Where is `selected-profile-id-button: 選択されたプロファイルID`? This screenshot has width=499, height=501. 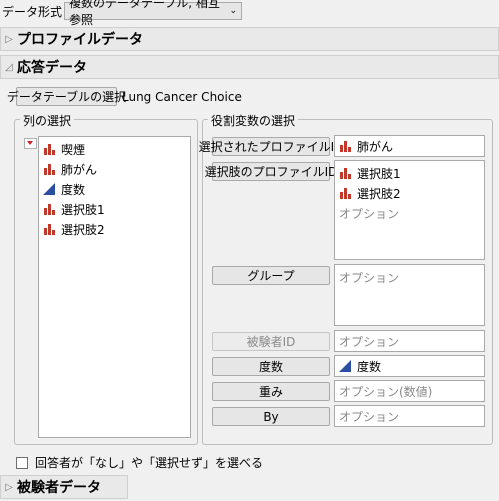
selected-profile-id-button: 選択されたプロファイルID is located at coordinates (271, 146).